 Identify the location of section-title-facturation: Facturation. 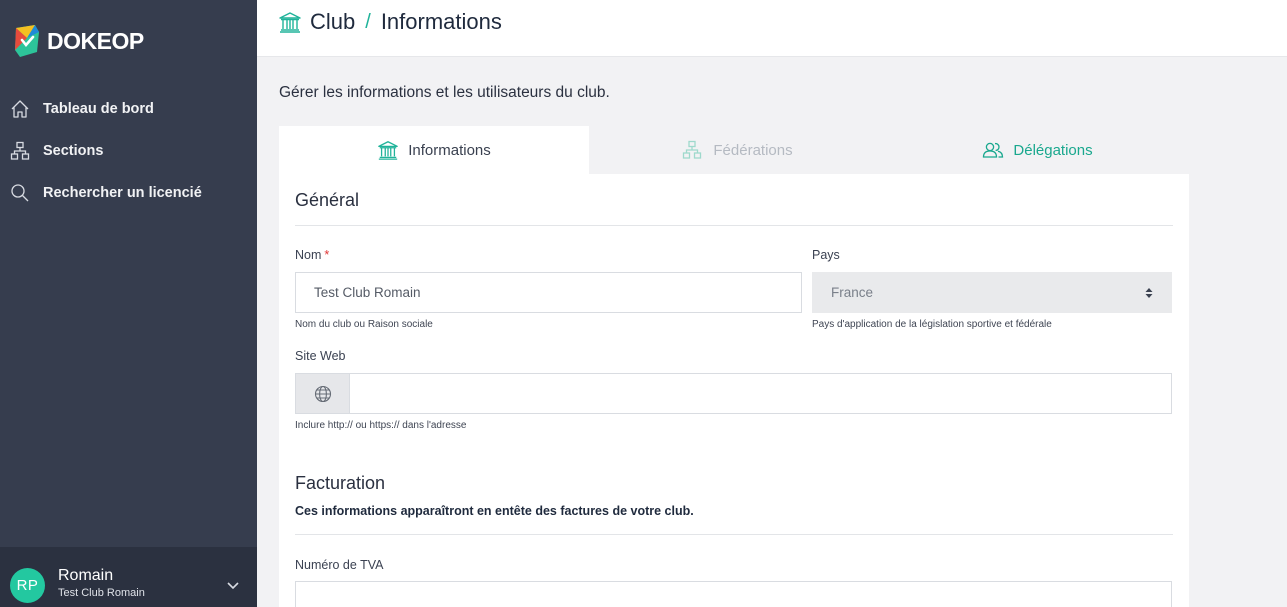
(340, 483).